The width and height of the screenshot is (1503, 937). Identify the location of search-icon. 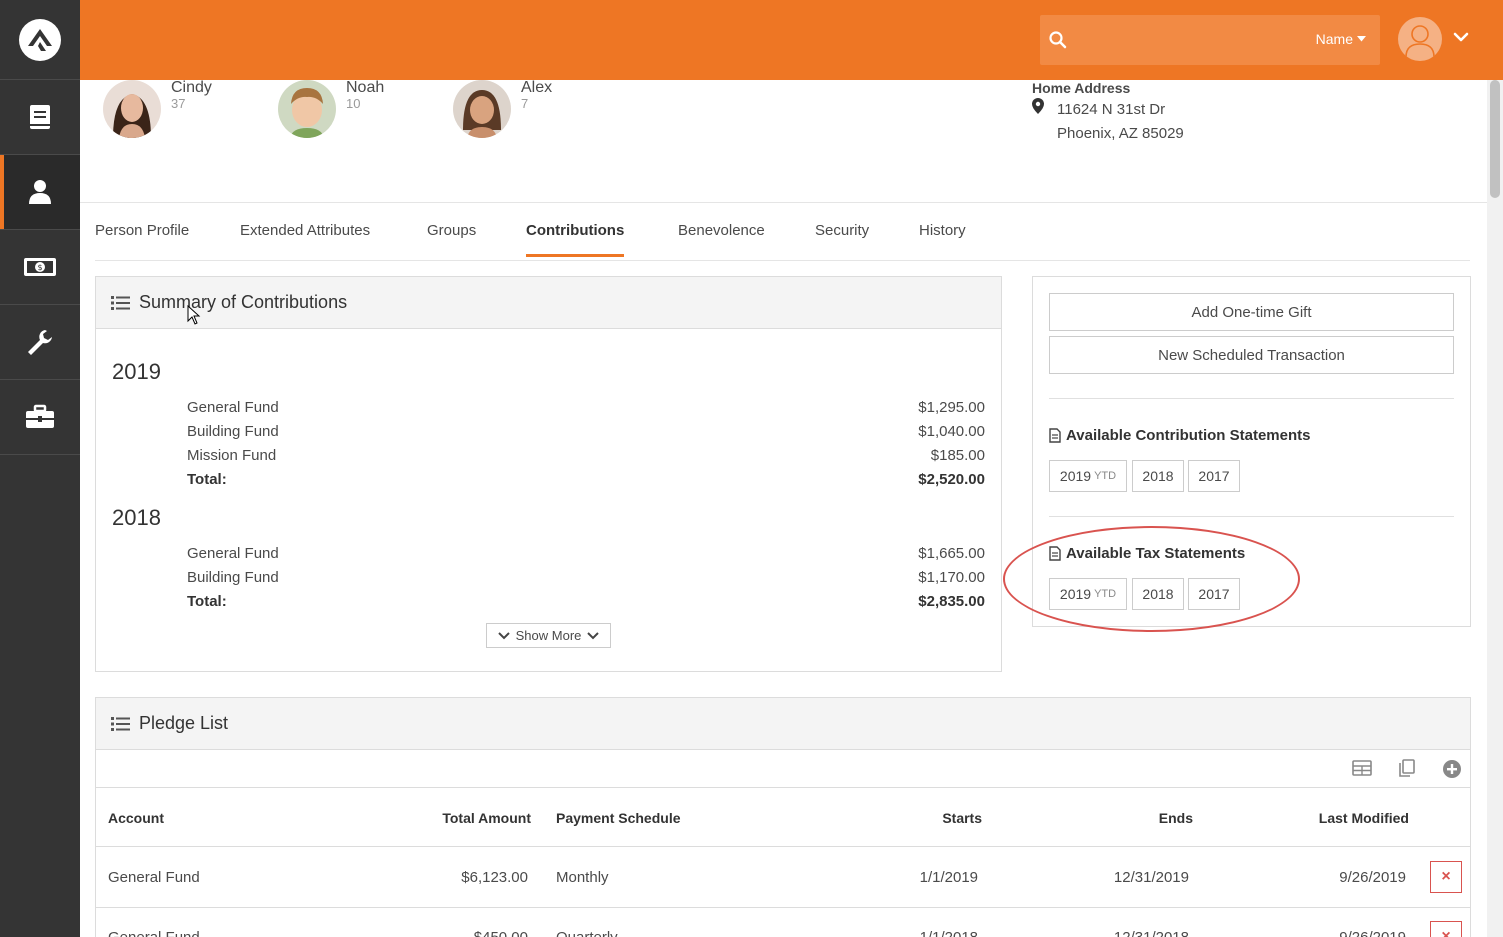
(1058, 42).